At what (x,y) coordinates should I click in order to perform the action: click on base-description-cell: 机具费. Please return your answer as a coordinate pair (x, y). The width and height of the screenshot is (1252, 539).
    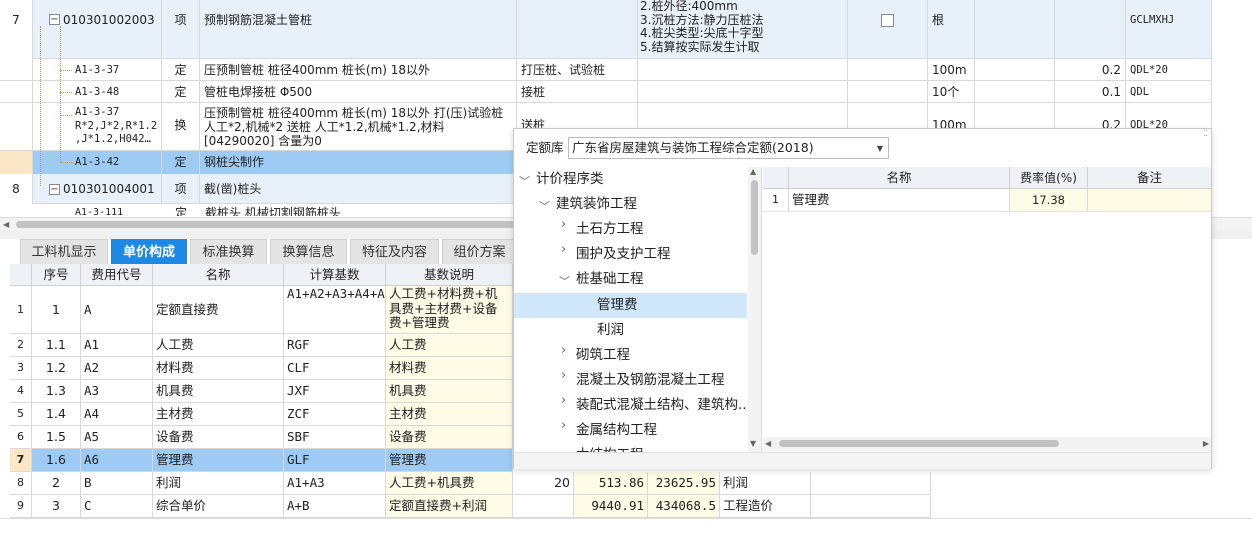
    Looking at the image, I should click on (449, 391).